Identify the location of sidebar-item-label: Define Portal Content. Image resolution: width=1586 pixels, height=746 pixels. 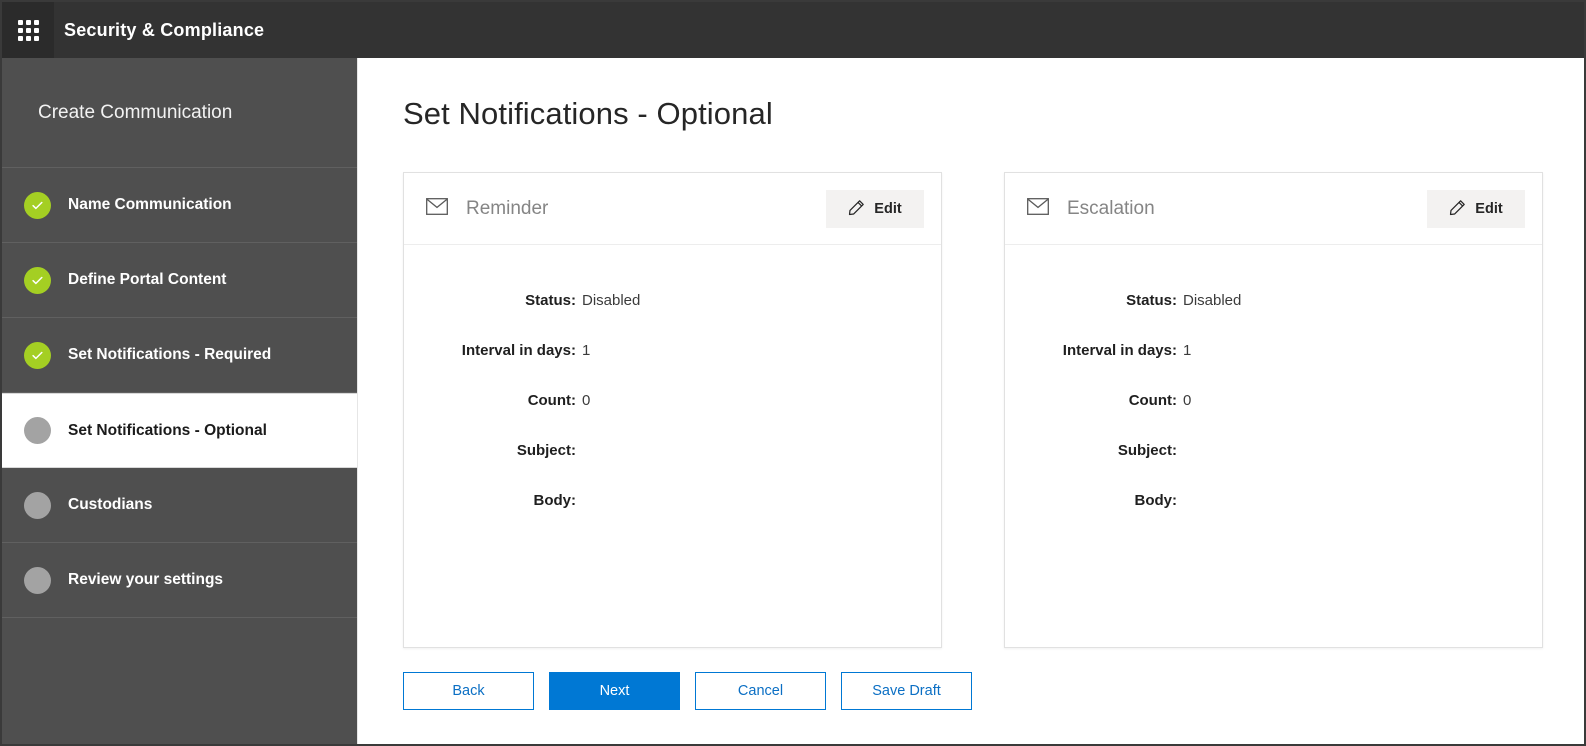
(147, 279).